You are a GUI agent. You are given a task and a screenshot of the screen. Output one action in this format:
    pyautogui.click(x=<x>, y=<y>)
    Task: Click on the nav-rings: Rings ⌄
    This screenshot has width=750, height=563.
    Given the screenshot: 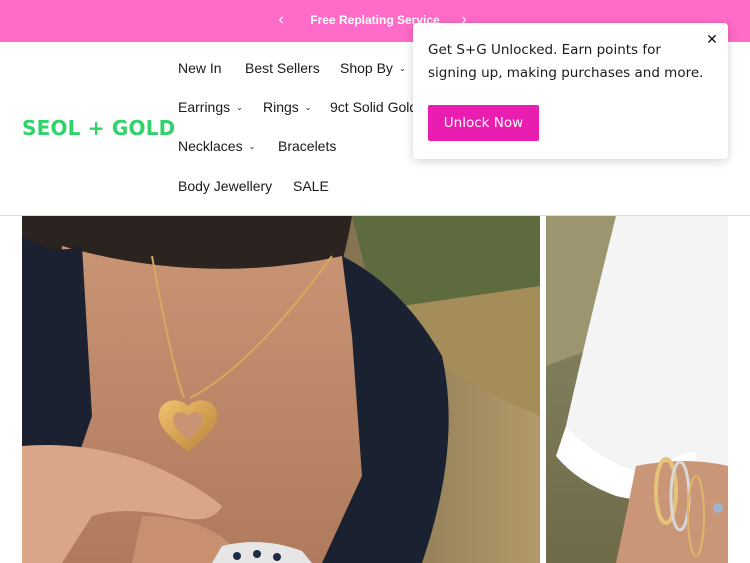 What is the action you would take?
    pyautogui.click(x=287, y=107)
    